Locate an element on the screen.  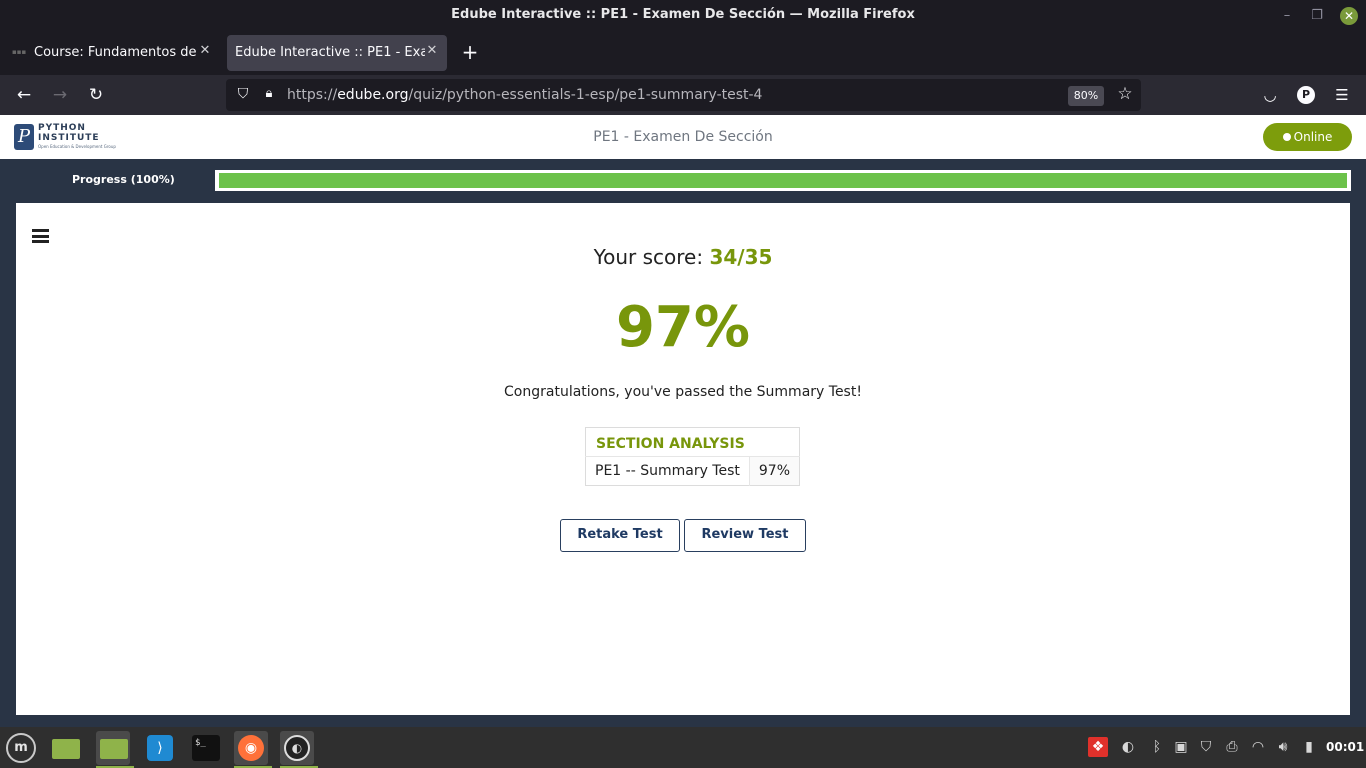
obs-tray-icon: ◐ is located at coordinates (1128, 747).